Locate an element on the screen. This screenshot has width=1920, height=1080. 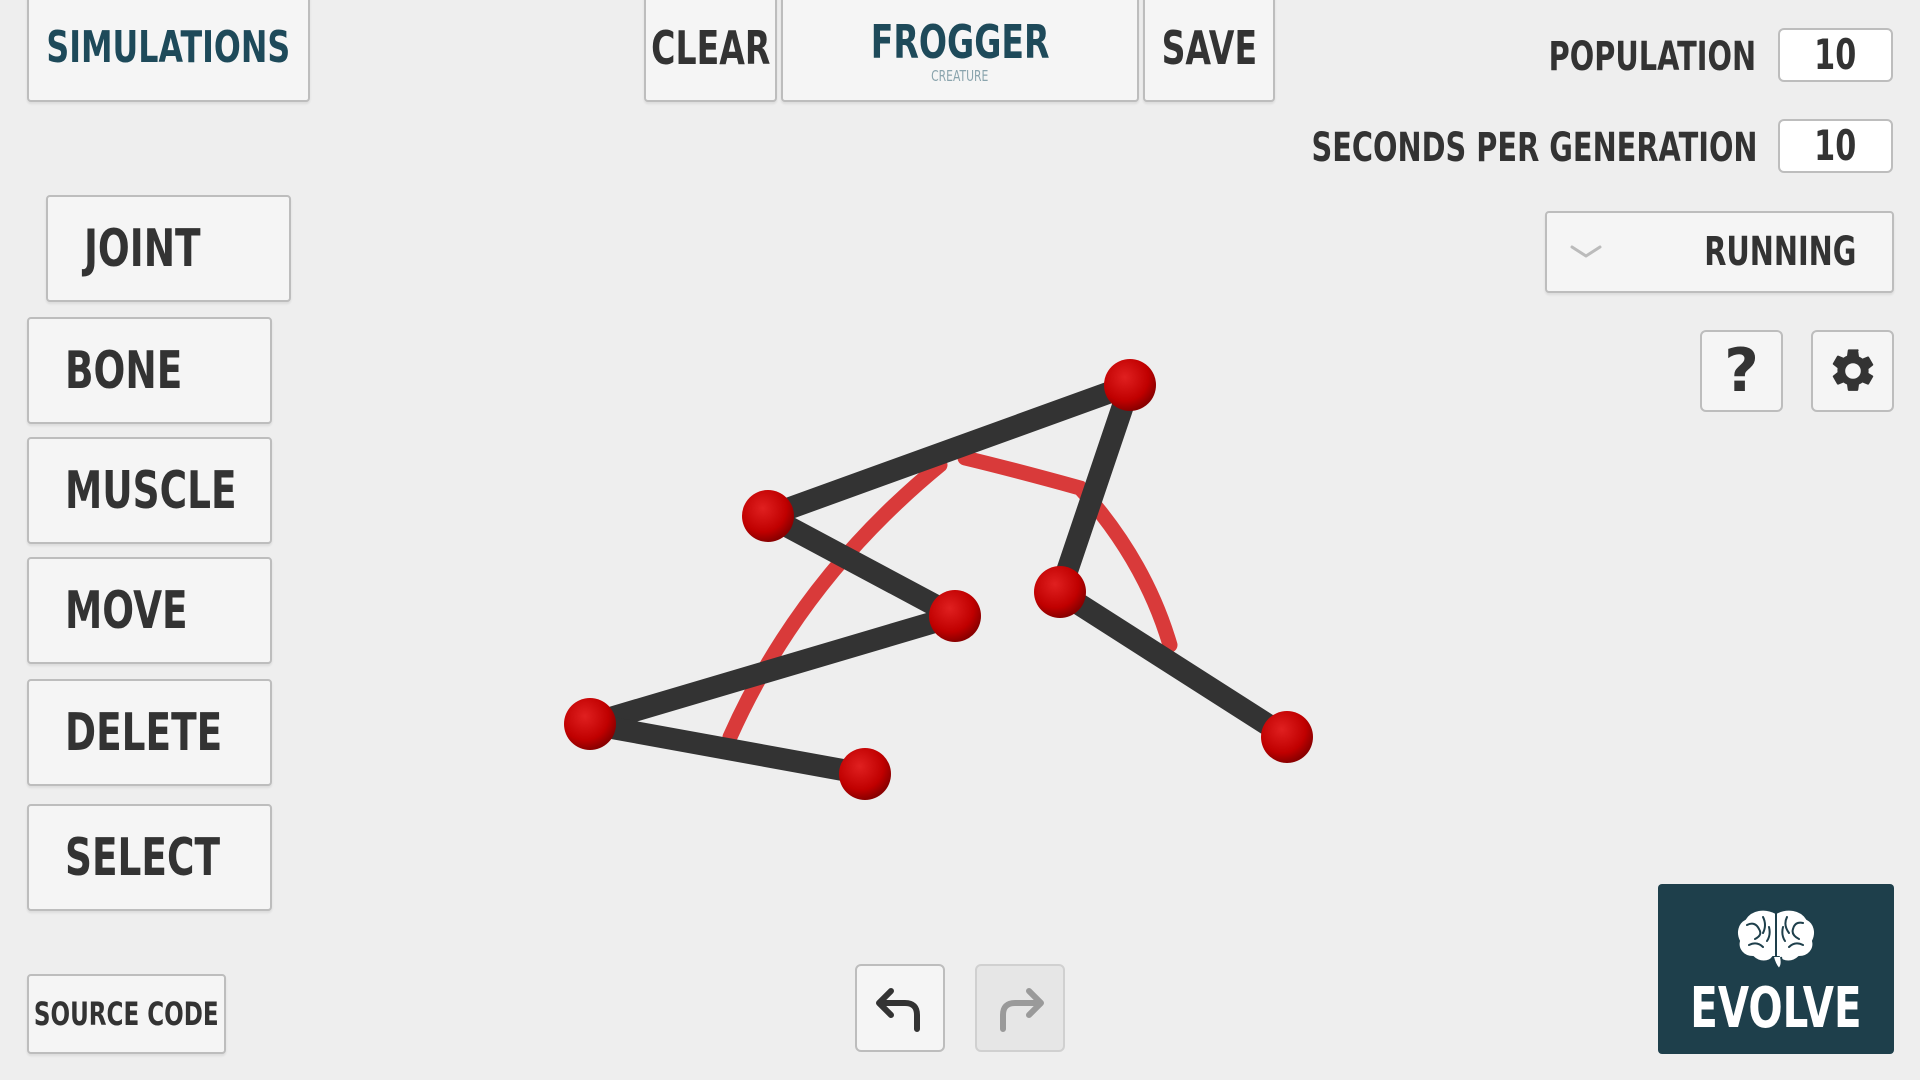
delete-tool-label: DELETE is located at coordinates (144, 732).